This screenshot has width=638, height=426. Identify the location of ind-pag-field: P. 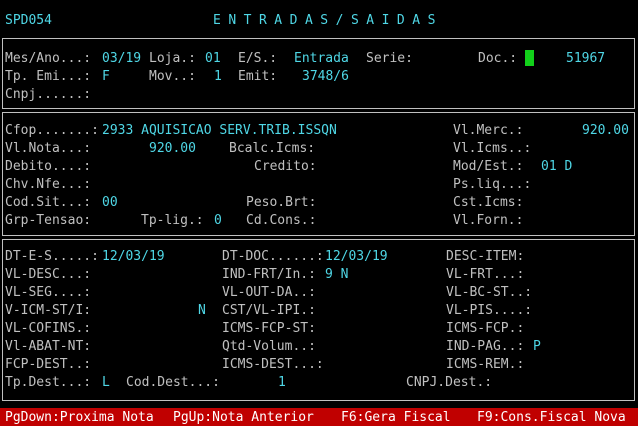
(537, 347).